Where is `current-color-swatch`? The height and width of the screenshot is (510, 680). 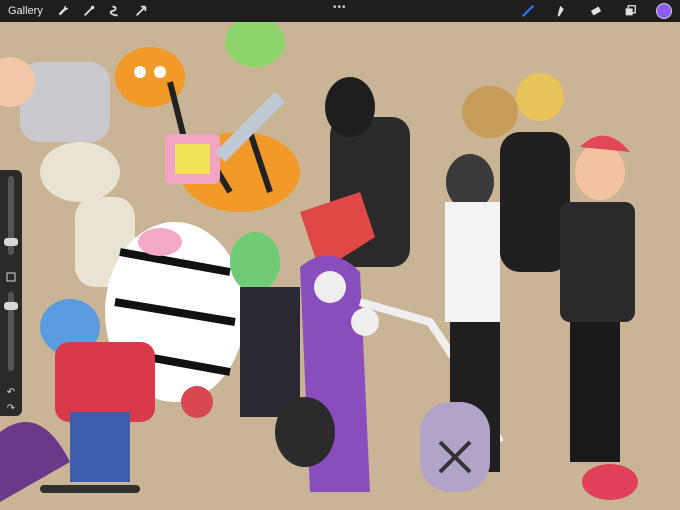
current-color-swatch is located at coordinates (664, 11).